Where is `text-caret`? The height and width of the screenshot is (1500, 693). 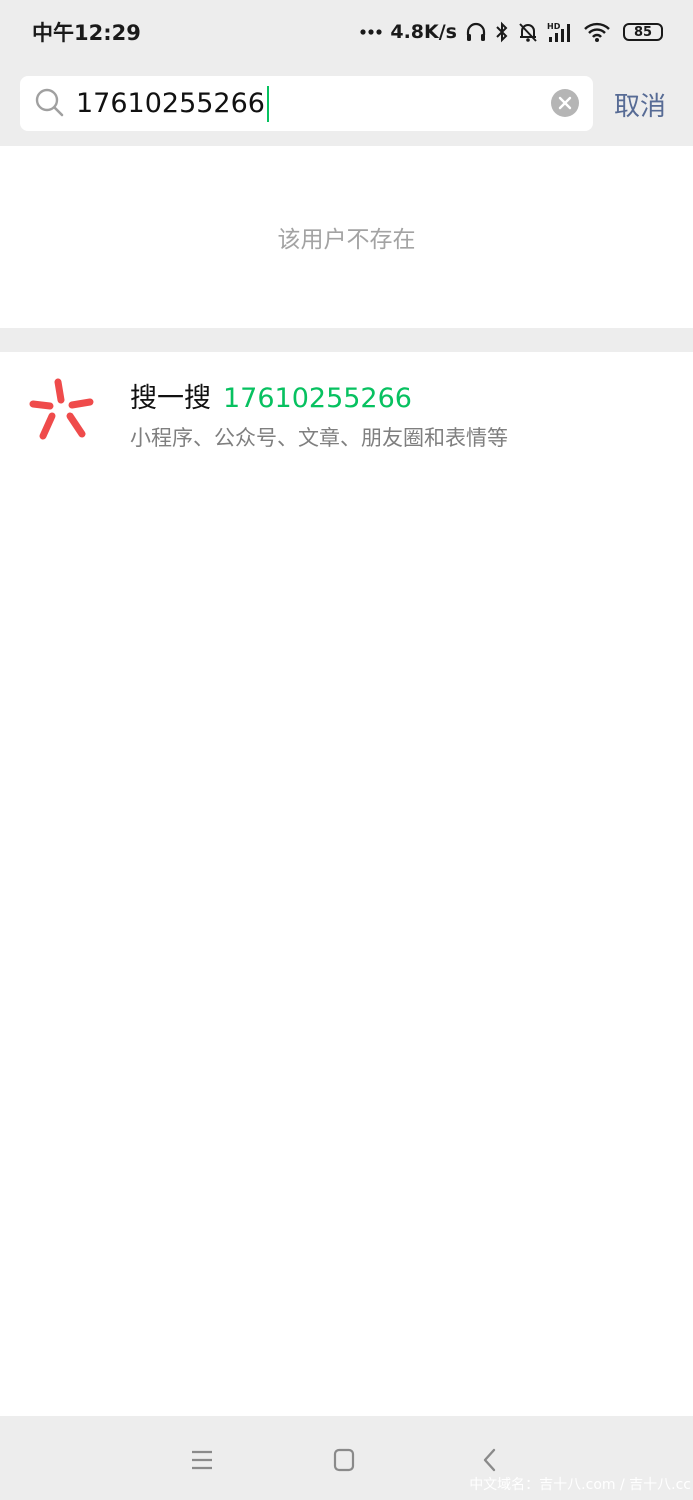
text-caret is located at coordinates (267, 103).